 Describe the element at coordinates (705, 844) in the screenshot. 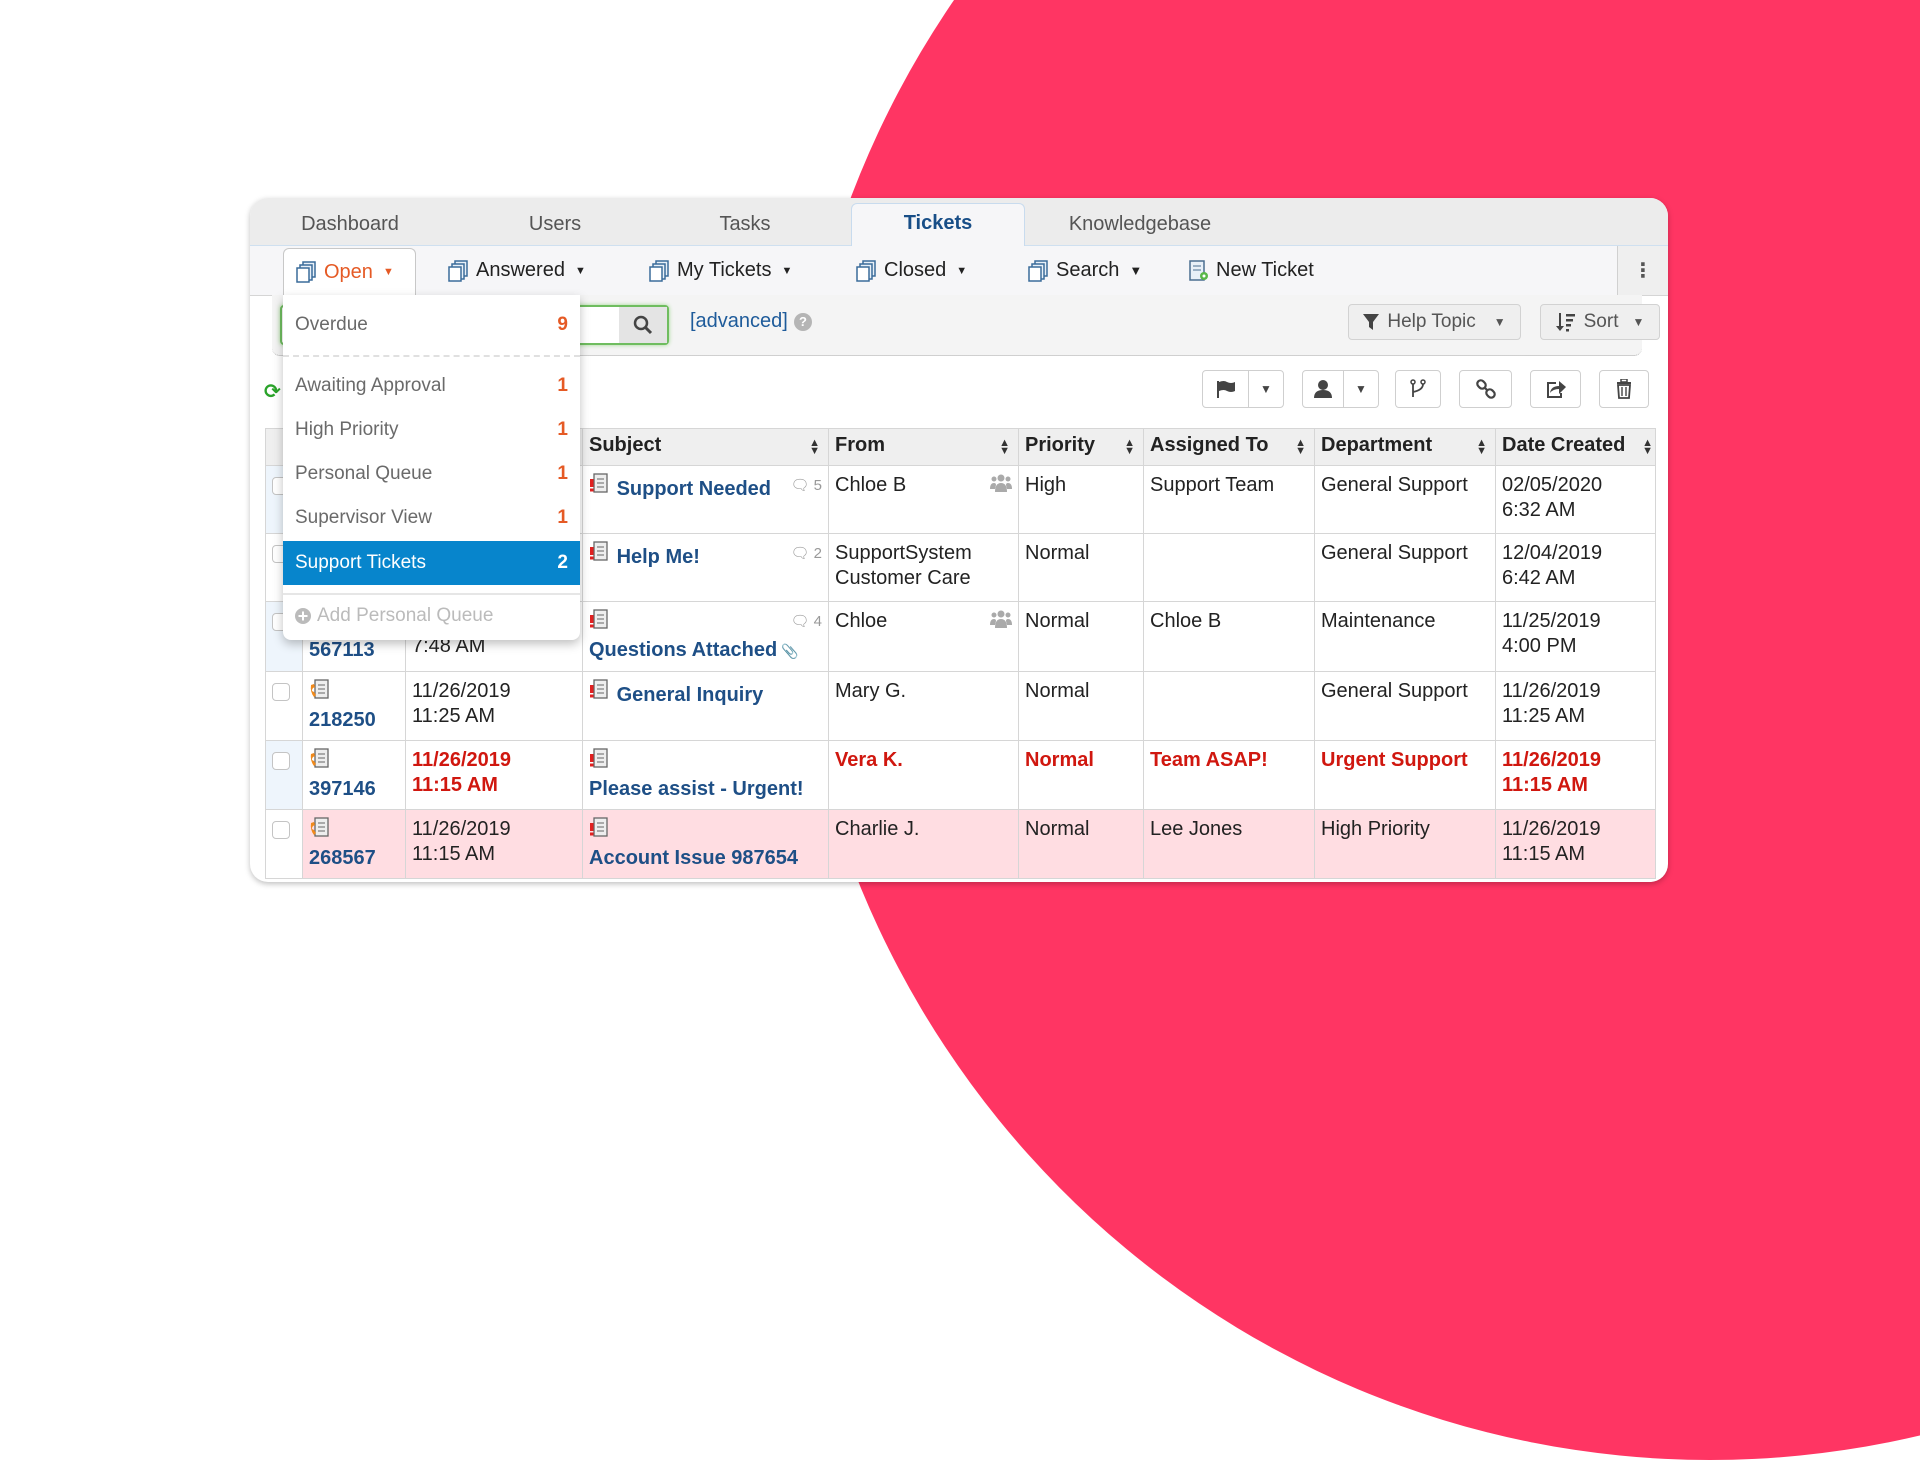

I see `subject-cell: Account Issue 987654` at that location.